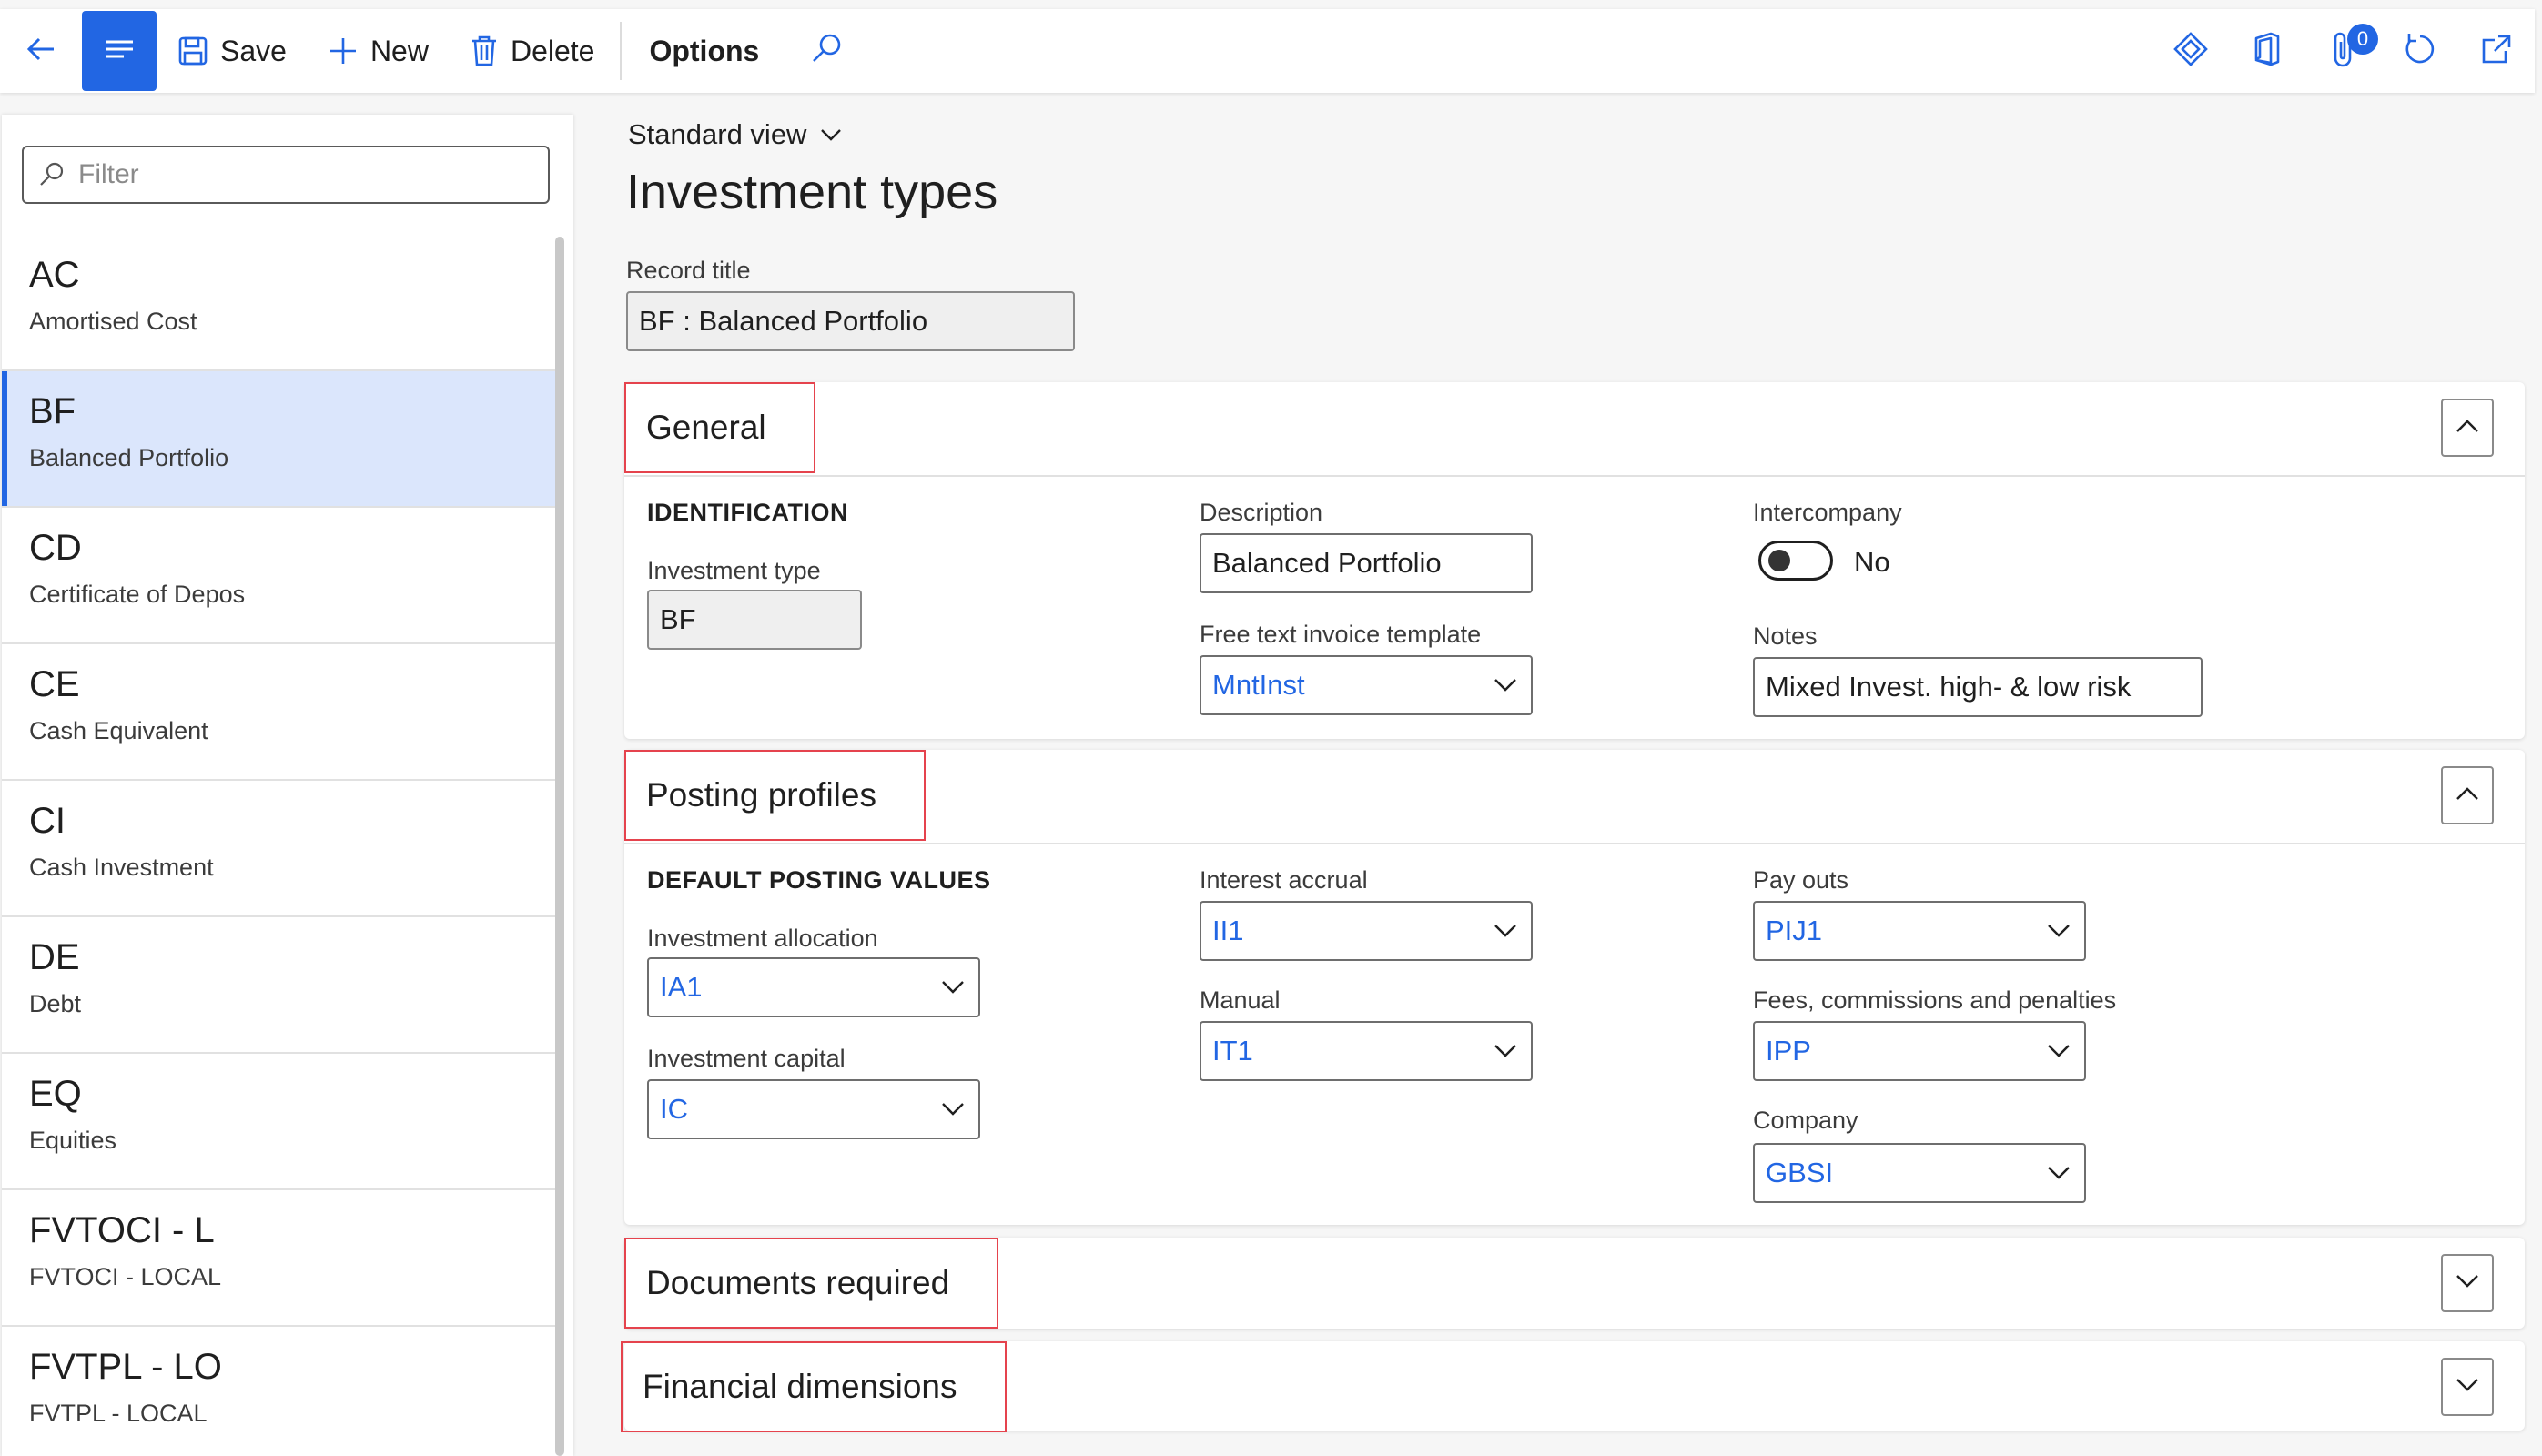 The height and width of the screenshot is (1456, 2542). Describe the element at coordinates (704, 51) in the screenshot. I see `options-button: Options` at that location.